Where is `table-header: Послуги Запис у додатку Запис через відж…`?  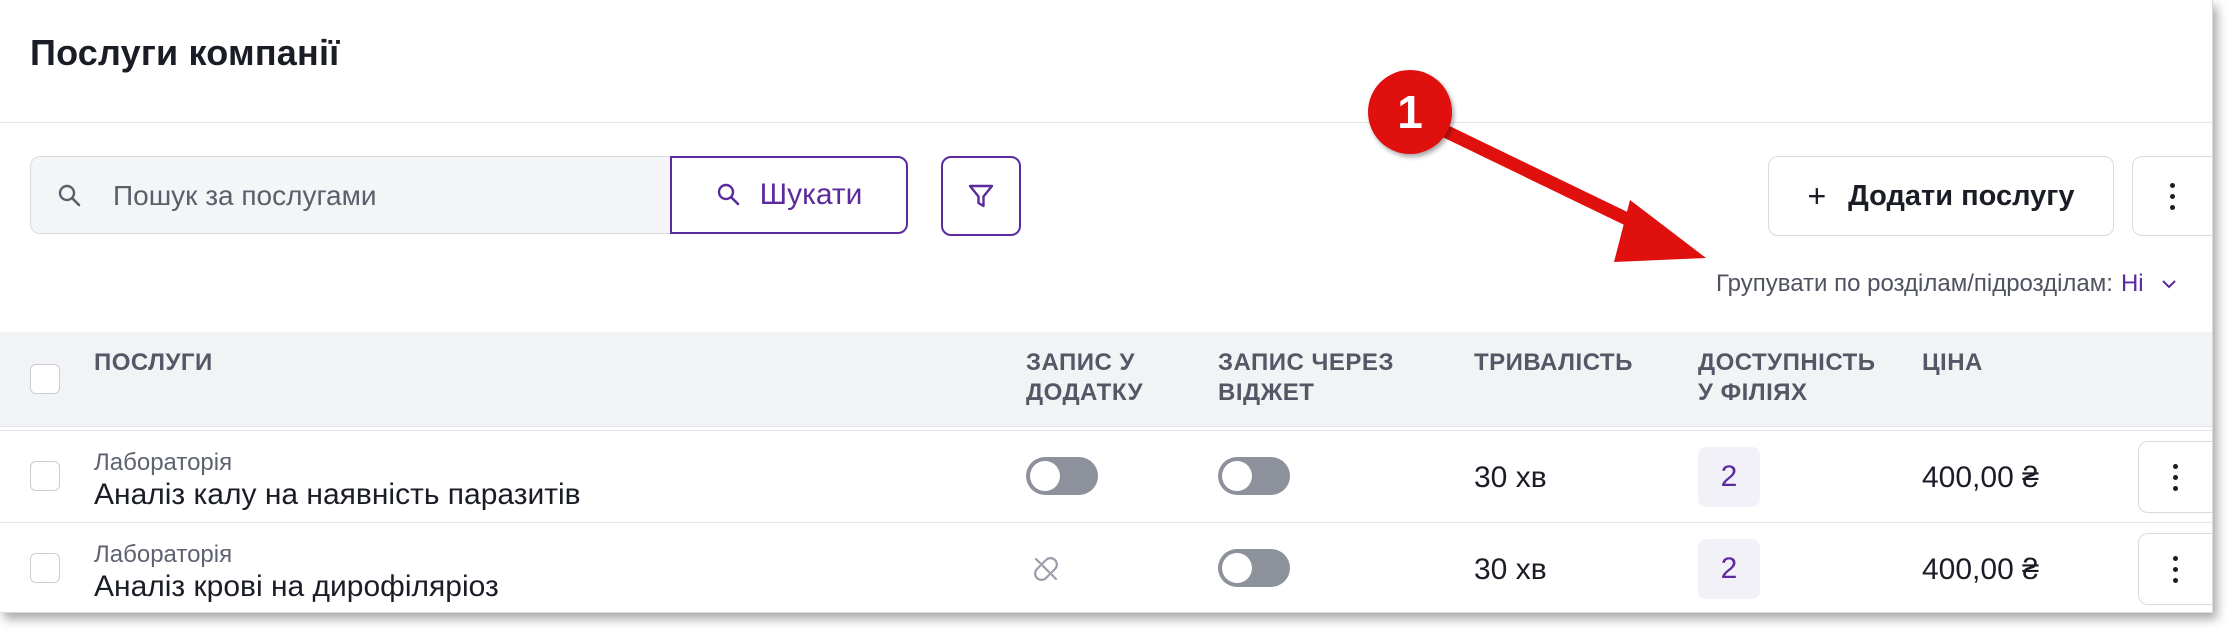
table-header: Послуги Запис у додатку Запис через відж… is located at coordinates (1106, 379).